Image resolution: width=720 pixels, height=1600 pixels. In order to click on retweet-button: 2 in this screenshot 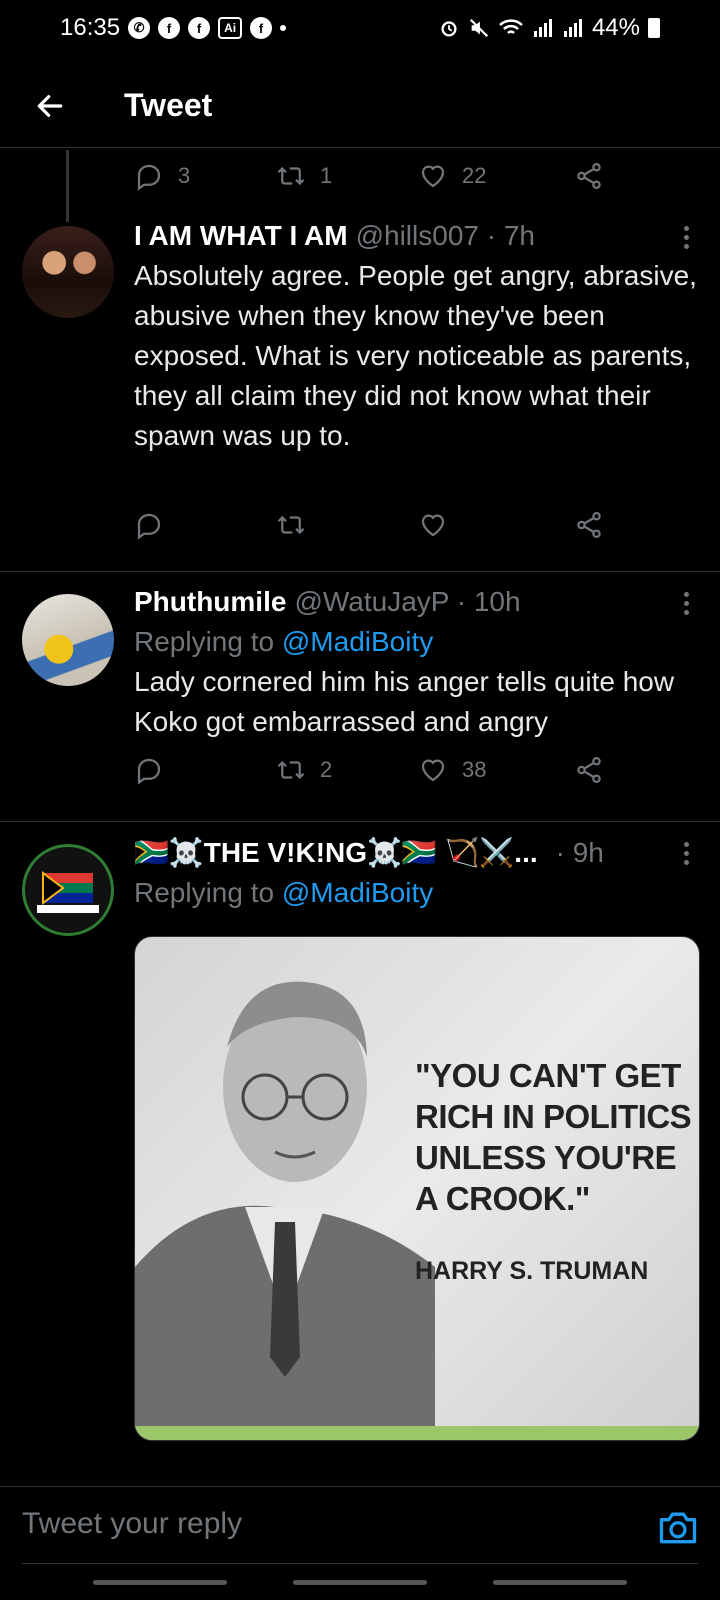, I will do `click(304, 770)`.